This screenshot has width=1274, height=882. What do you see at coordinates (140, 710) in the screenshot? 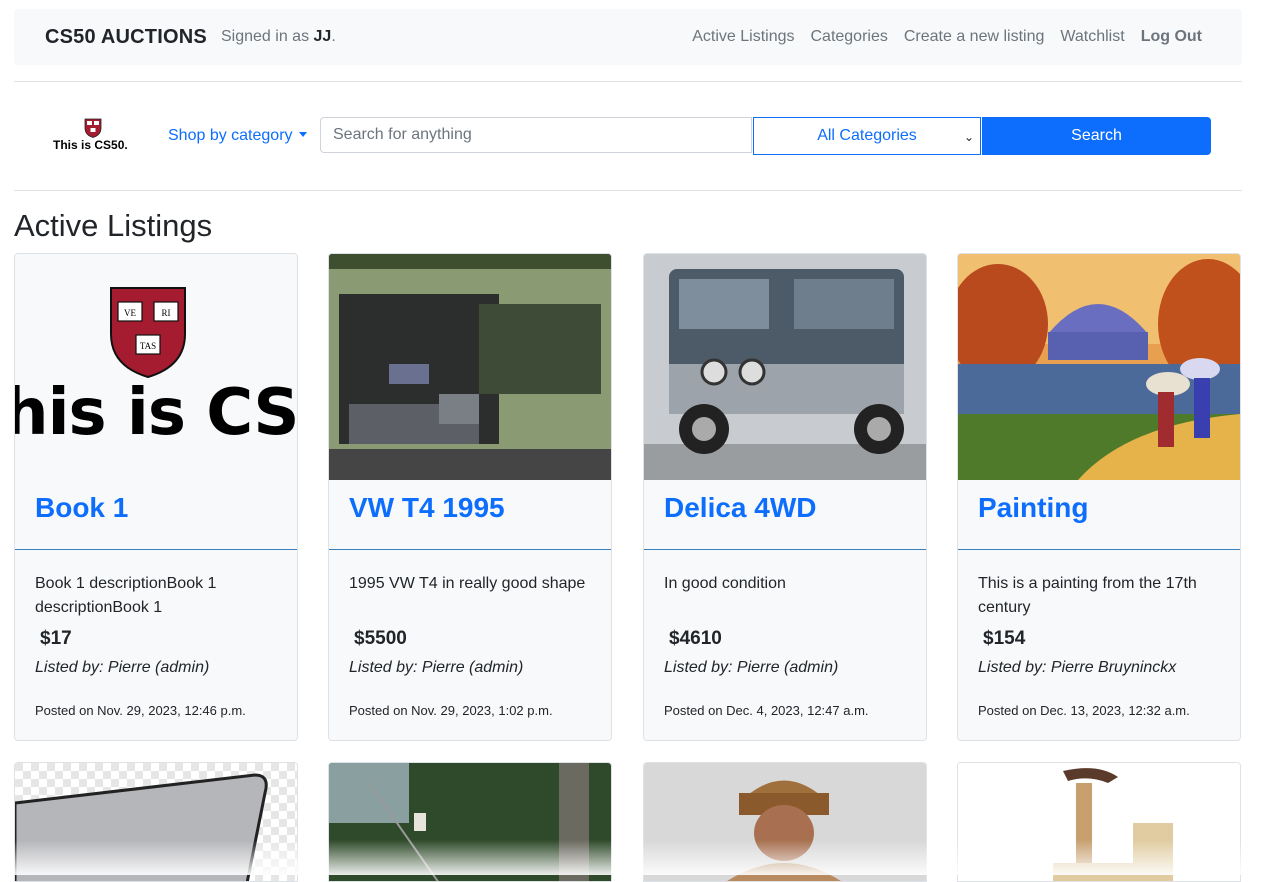
I see `listing-posted-date: Posted on Nov. 29, 2023, 12:46 p.m.` at bounding box center [140, 710].